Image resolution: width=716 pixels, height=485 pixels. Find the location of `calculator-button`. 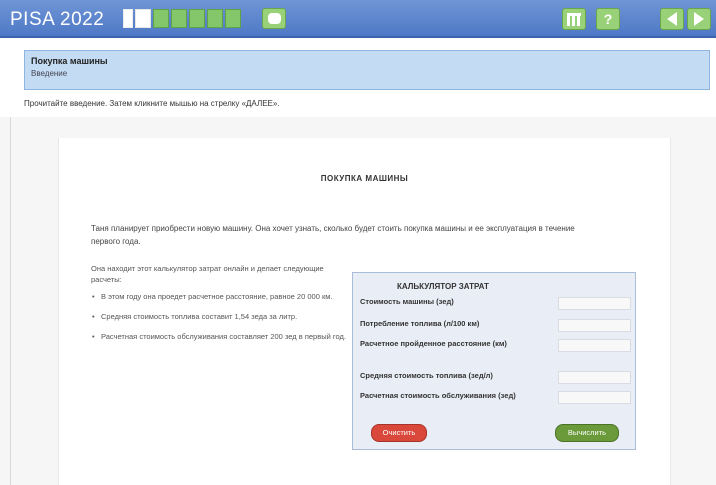

calculator-button is located at coordinates (574, 19).